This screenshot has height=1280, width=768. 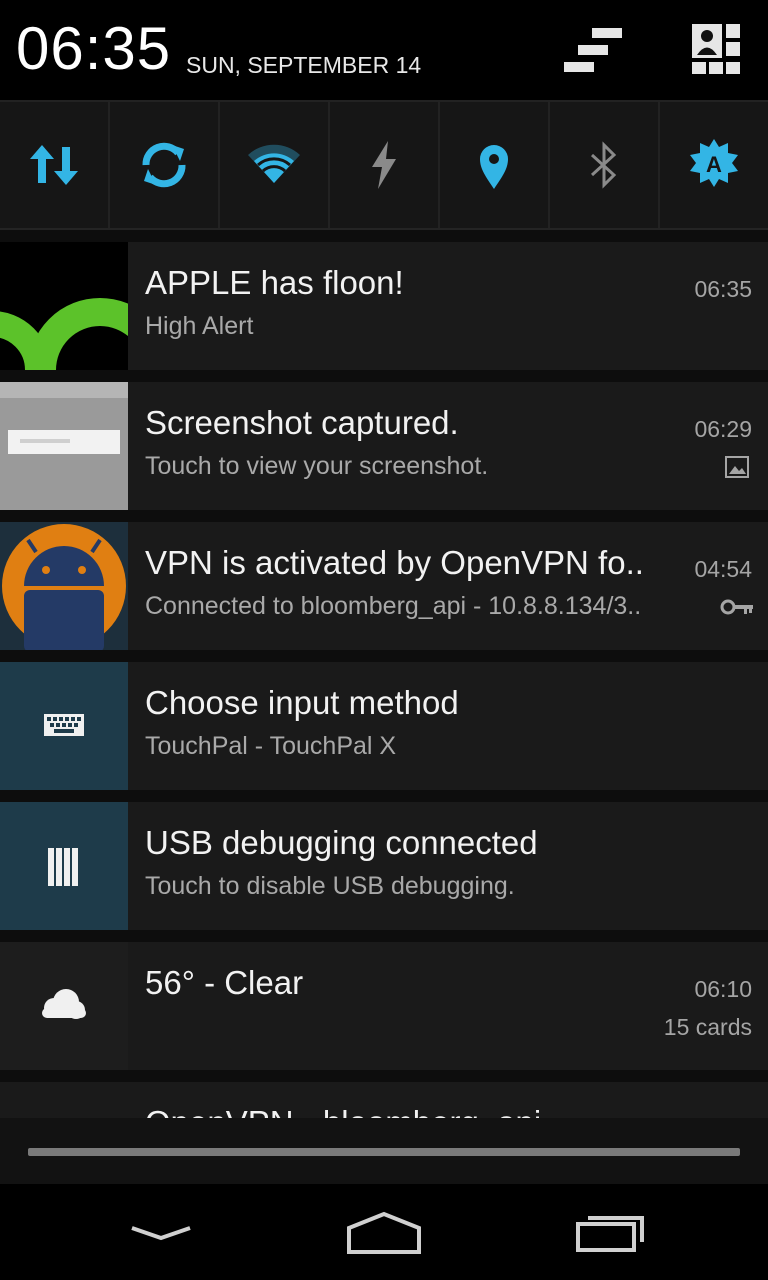 I want to click on notification-thumbnail, so click(x=64, y=306).